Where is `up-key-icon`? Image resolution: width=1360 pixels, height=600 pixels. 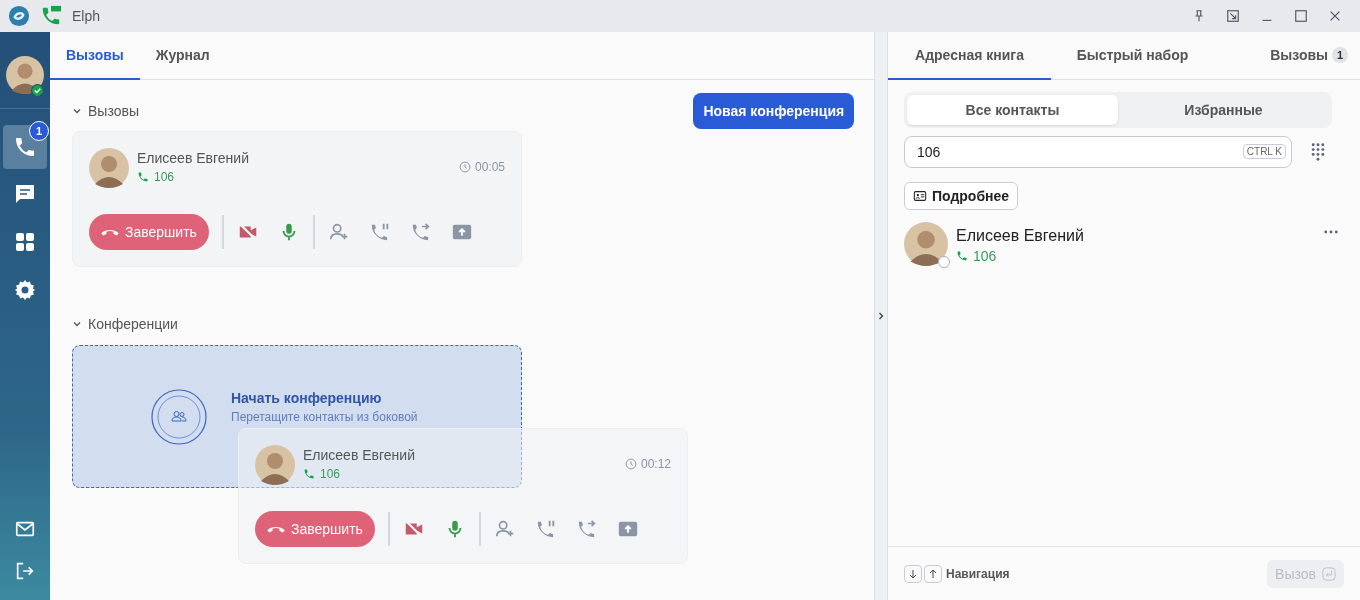 up-key-icon is located at coordinates (933, 573).